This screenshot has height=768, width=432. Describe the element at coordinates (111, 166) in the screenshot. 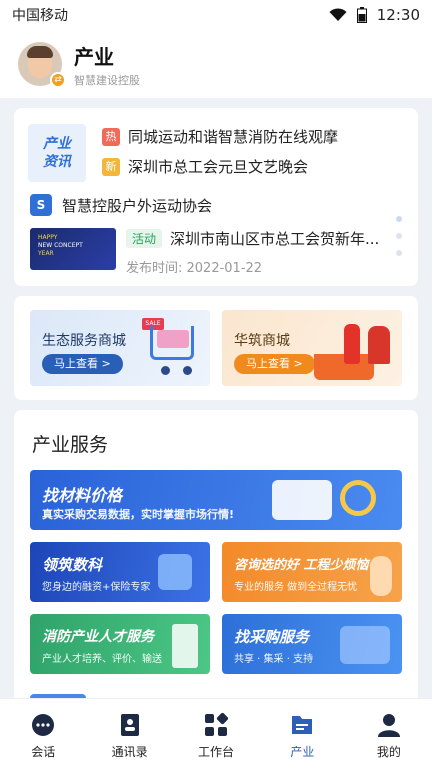

I see `new-tag: 新` at that location.